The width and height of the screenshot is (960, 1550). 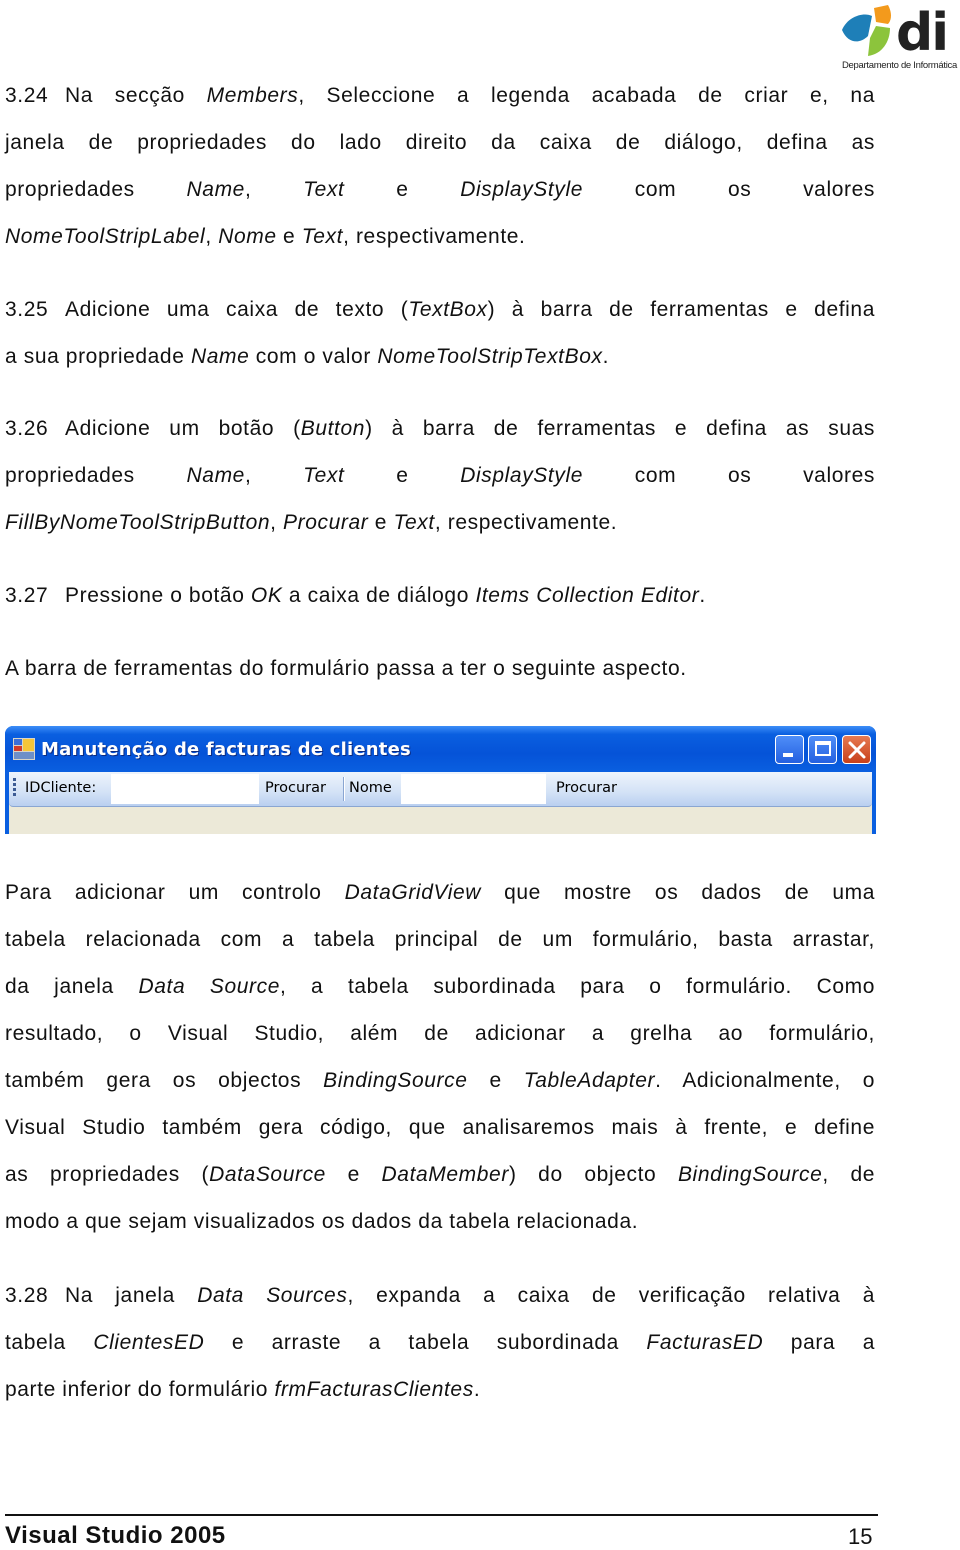 What do you see at coordinates (441, 1515) in the screenshot?
I see `footer-divider` at bounding box center [441, 1515].